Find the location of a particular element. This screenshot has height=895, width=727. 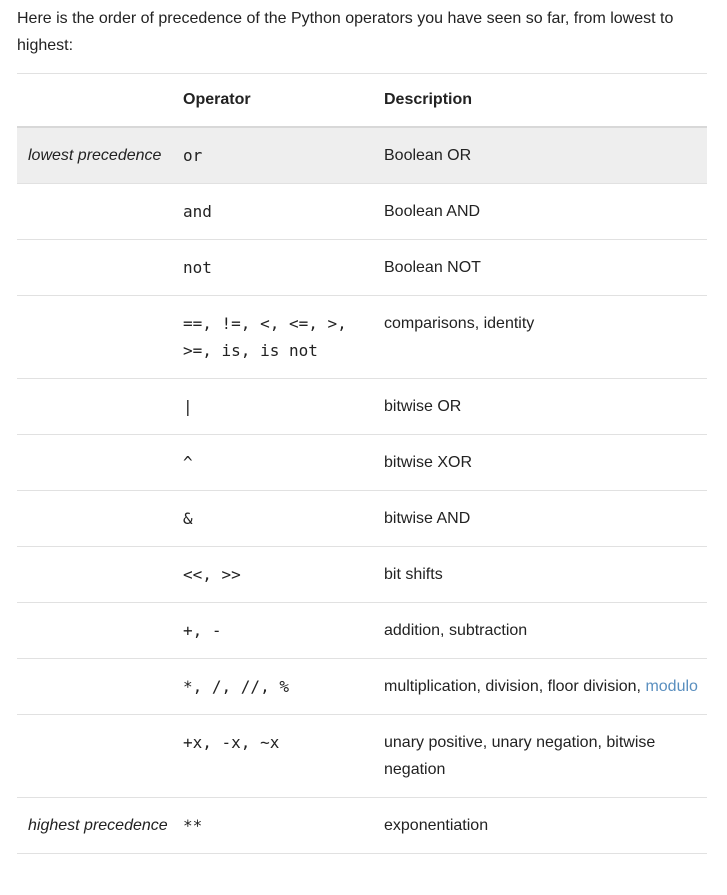

table-row: and Boolean AND is located at coordinates (362, 211).